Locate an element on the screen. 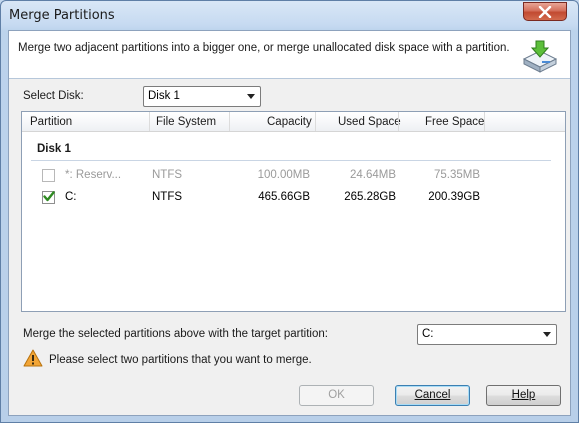 Image resolution: width=579 pixels, height=423 pixels. column-header-used-space: Used Space is located at coordinates (369, 121).